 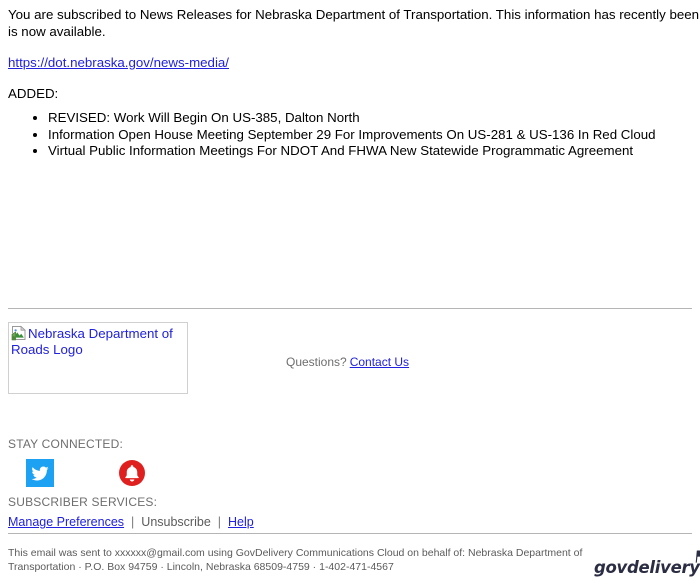 I want to click on section-divider-top, so click(x=350, y=308).